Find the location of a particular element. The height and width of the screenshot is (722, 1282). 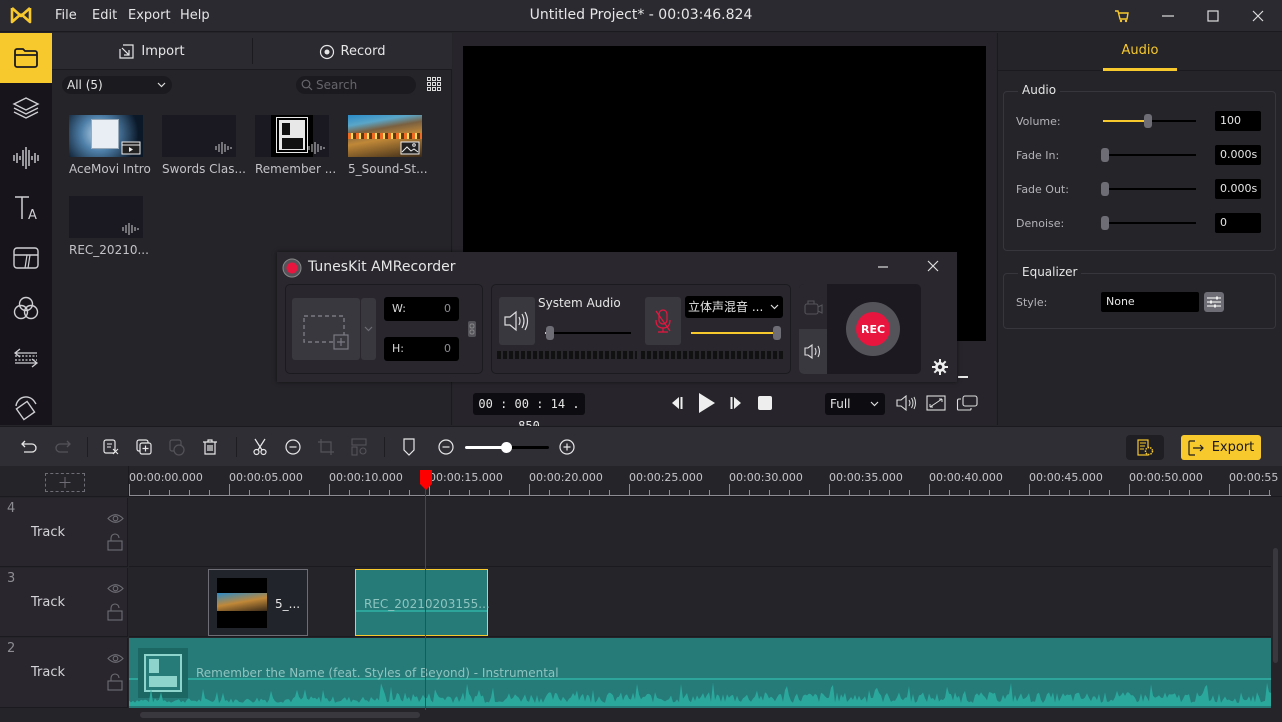

close-button is located at coordinates (1258, 16).